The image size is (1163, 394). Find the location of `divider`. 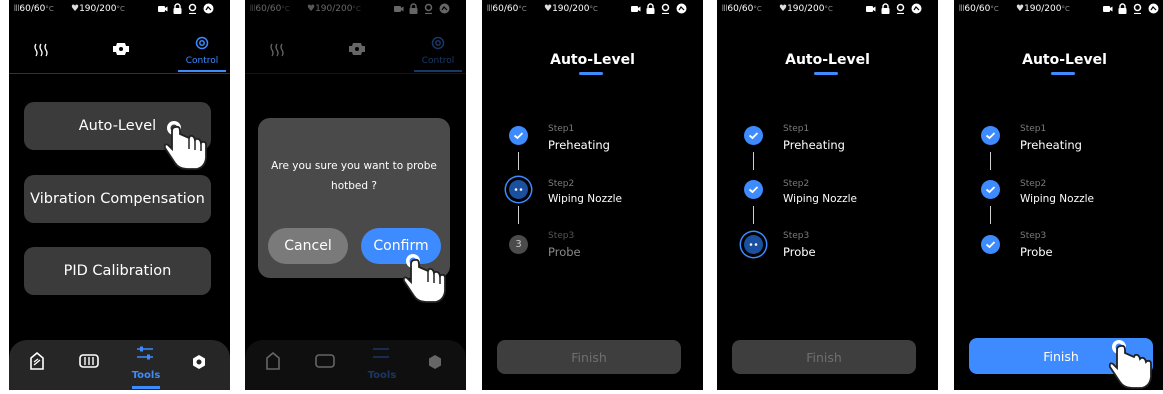

divider is located at coordinates (119, 73).